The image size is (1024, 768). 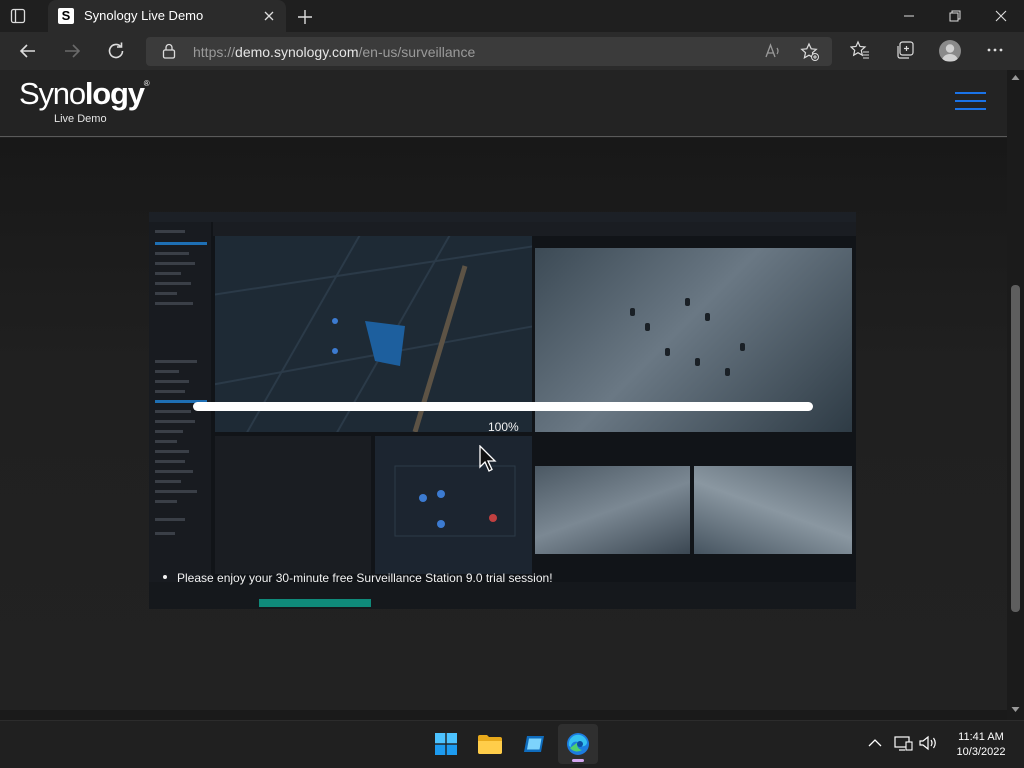 What do you see at coordinates (144, 15) in the screenshot?
I see `tab-title: Synology Live Demo` at bounding box center [144, 15].